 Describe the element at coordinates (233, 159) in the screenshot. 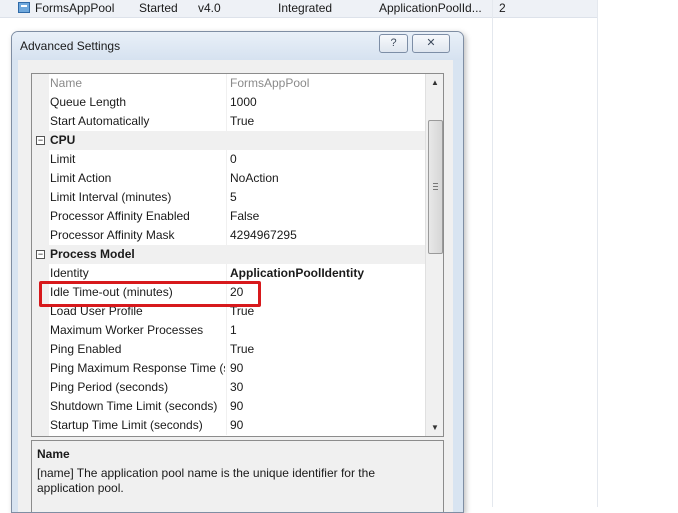

I see `property-value: 0` at that location.